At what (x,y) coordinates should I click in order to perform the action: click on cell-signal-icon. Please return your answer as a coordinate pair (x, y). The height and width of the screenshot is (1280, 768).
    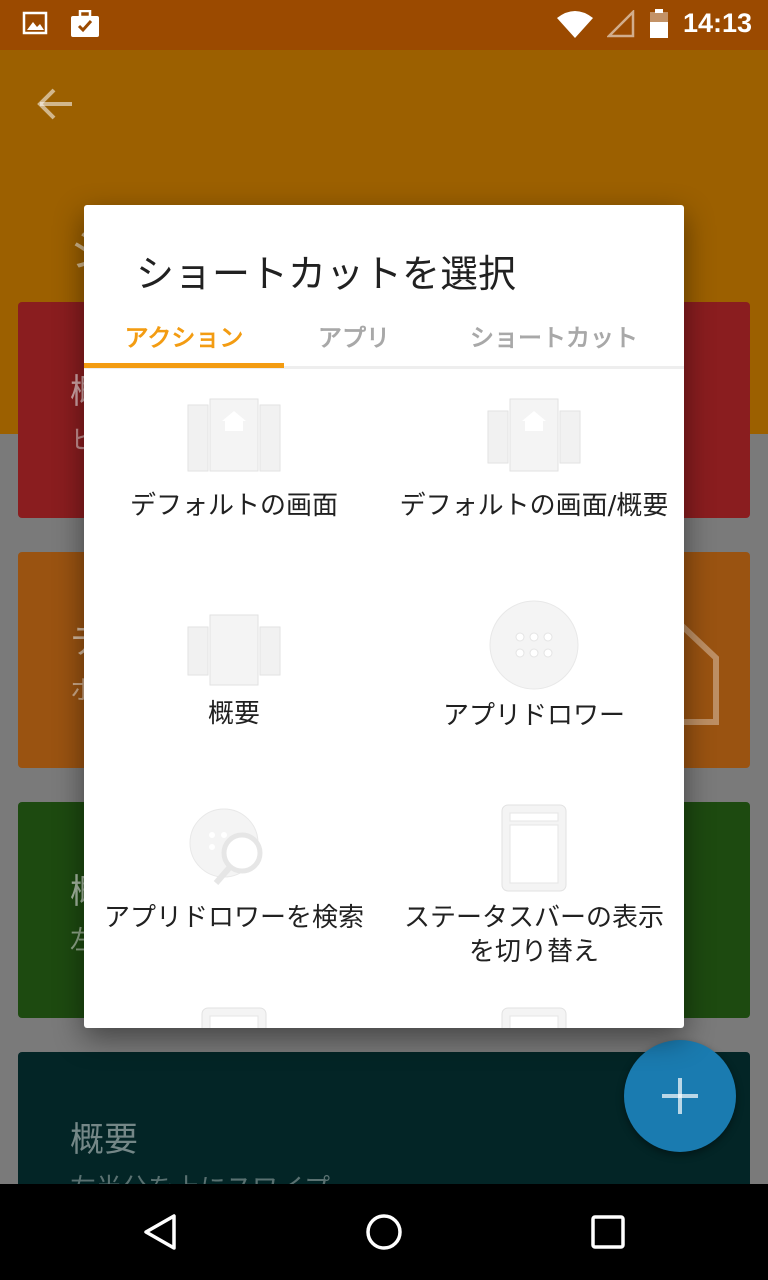
    Looking at the image, I should click on (620, 23).